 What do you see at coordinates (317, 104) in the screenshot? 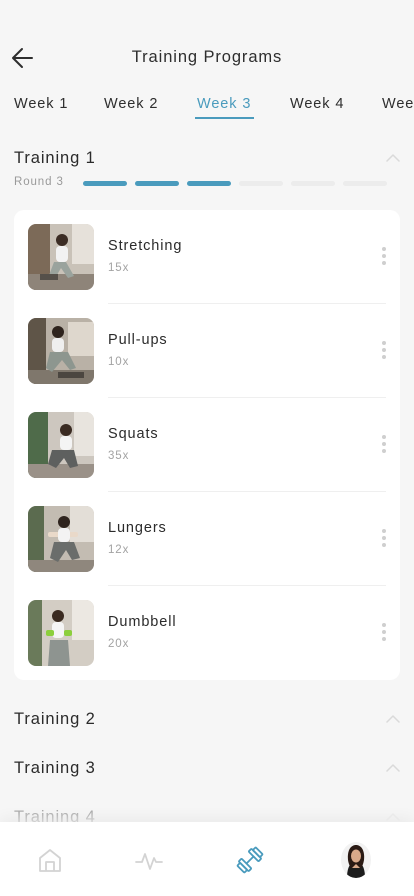
I see `tab-week-4: Week 4` at bounding box center [317, 104].